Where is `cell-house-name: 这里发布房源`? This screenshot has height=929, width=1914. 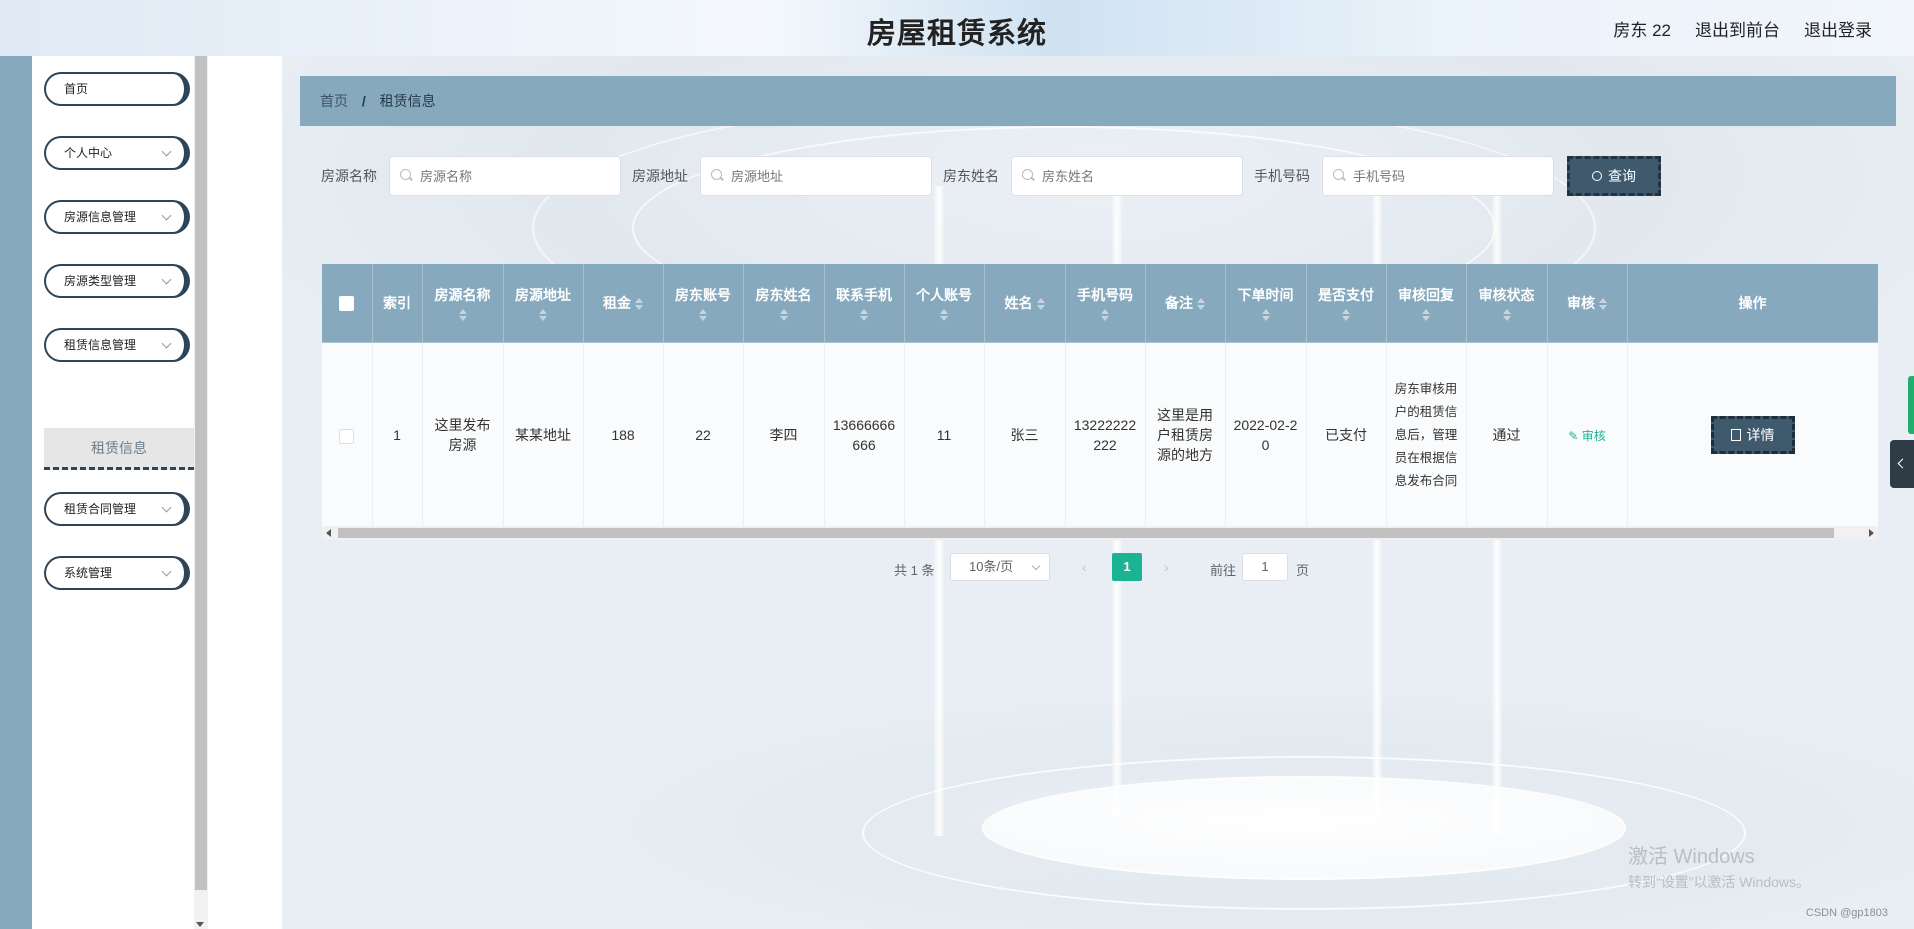 cell-house-name: 这里发布房源 is located at coordinates (463, 435).